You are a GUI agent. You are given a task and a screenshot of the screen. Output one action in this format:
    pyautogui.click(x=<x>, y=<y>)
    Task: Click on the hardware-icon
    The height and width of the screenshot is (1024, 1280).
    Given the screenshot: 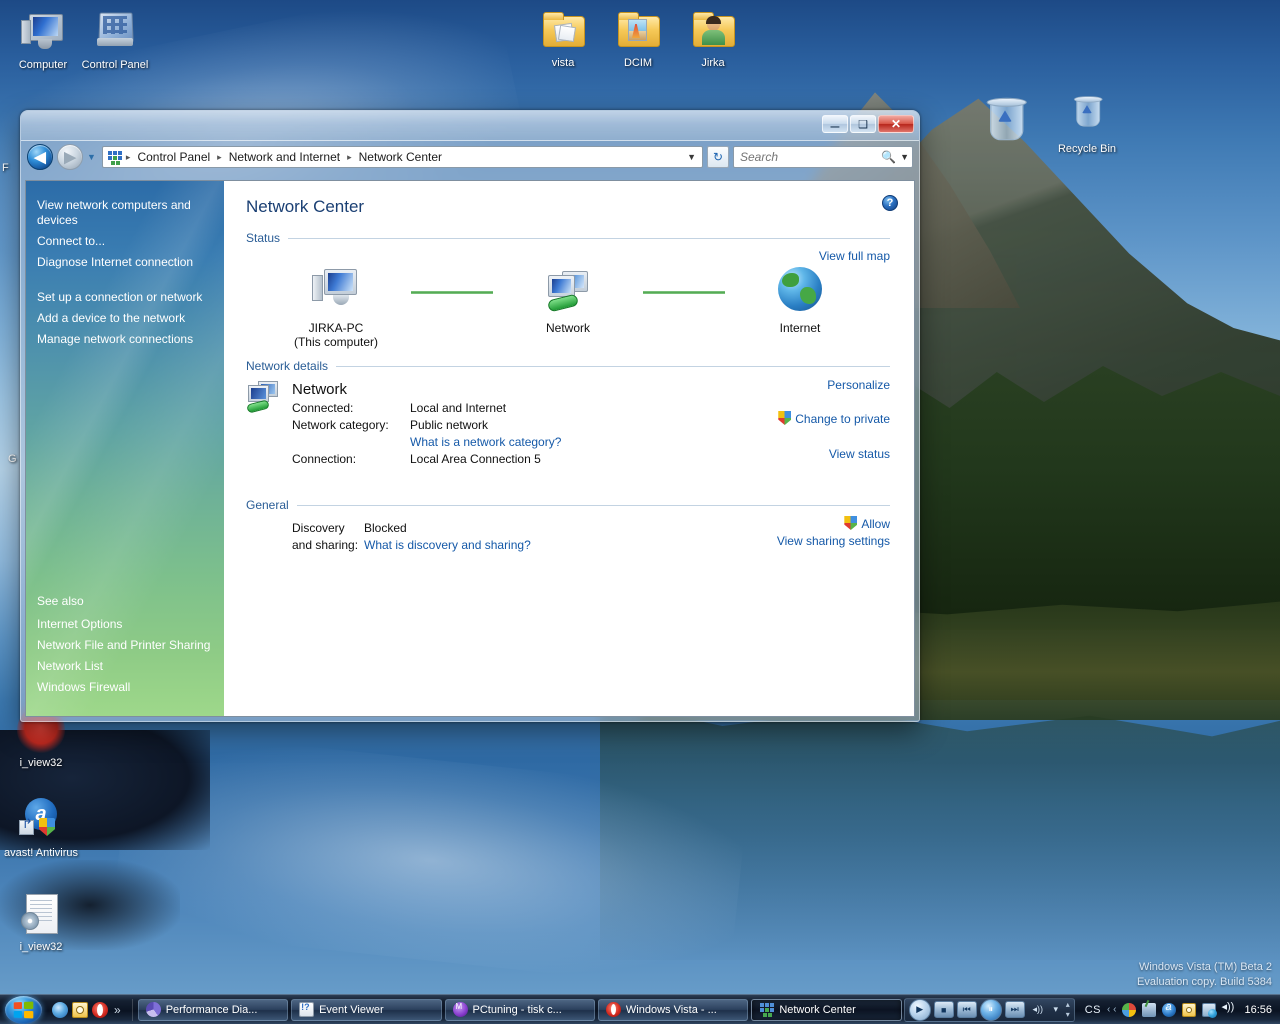 What is the action you would take?
    pyautogui.click(x=1149, y=1009)
    